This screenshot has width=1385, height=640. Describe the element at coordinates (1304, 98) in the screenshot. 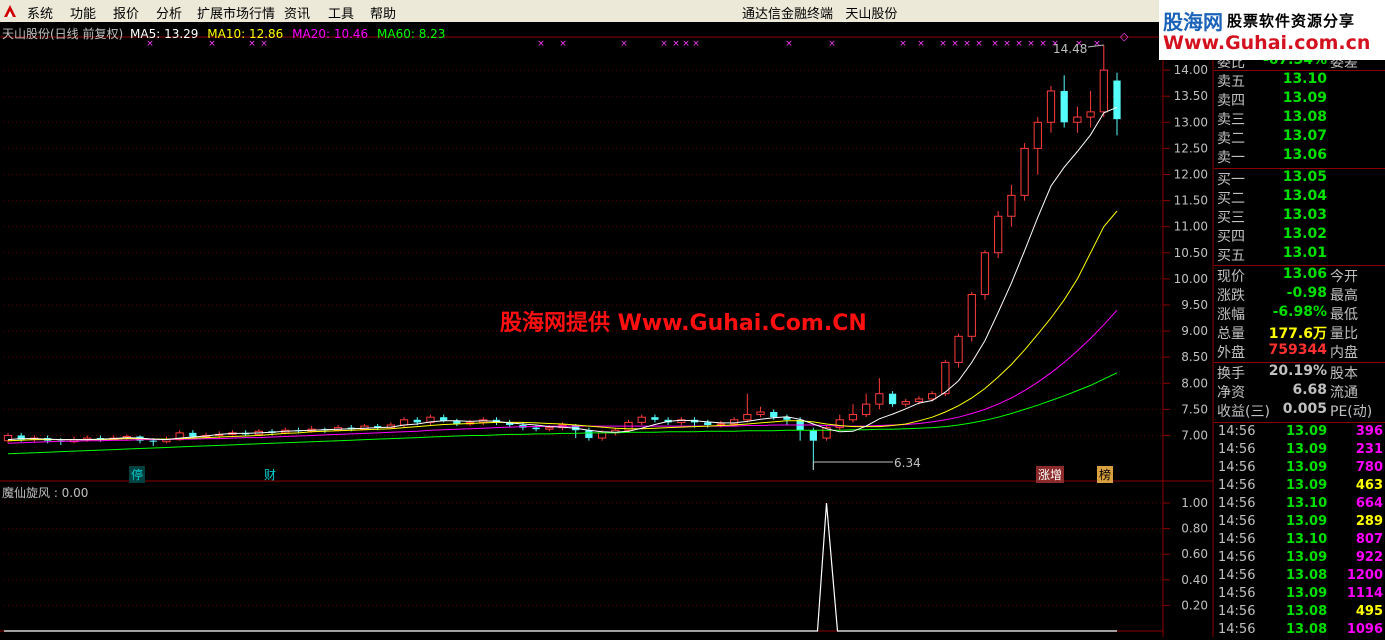

I see `quote-value: 13.09` at that location.